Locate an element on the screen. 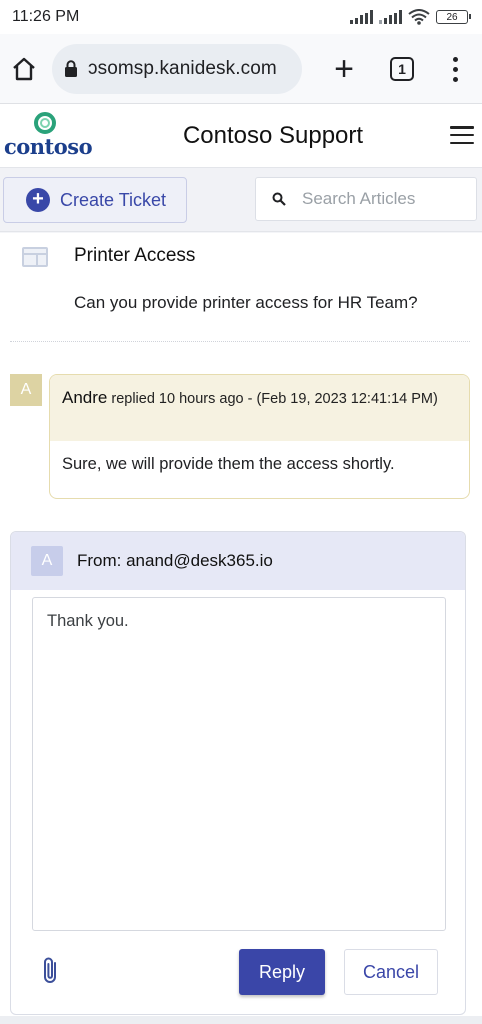 The image size is (482, 1024). compose-header: A From: anand@desk365.io is located at coordinates (238, 561).